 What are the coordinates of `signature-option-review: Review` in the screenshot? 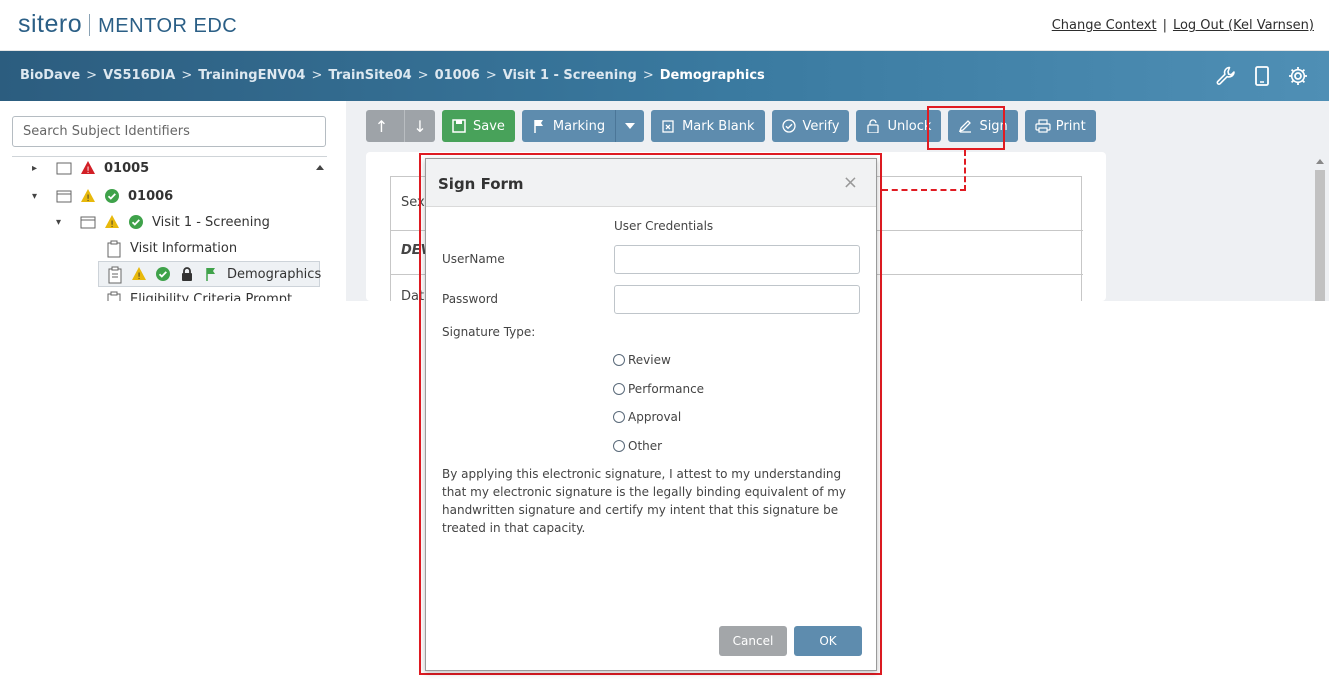 It's located at (642, 360).